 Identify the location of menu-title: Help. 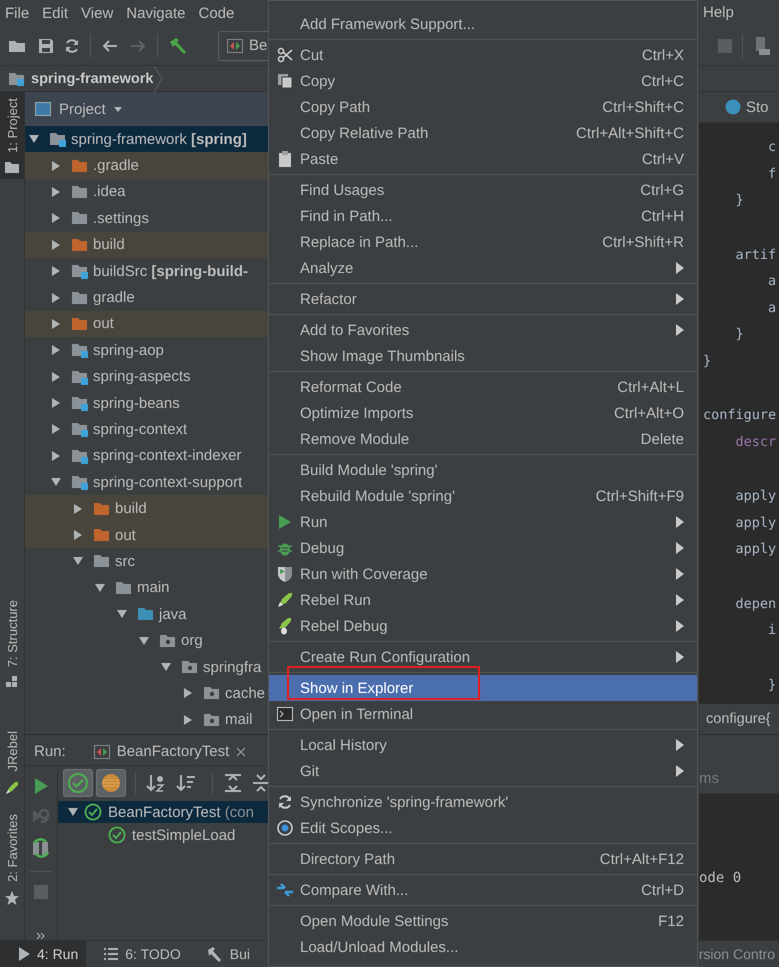
(718, 12).